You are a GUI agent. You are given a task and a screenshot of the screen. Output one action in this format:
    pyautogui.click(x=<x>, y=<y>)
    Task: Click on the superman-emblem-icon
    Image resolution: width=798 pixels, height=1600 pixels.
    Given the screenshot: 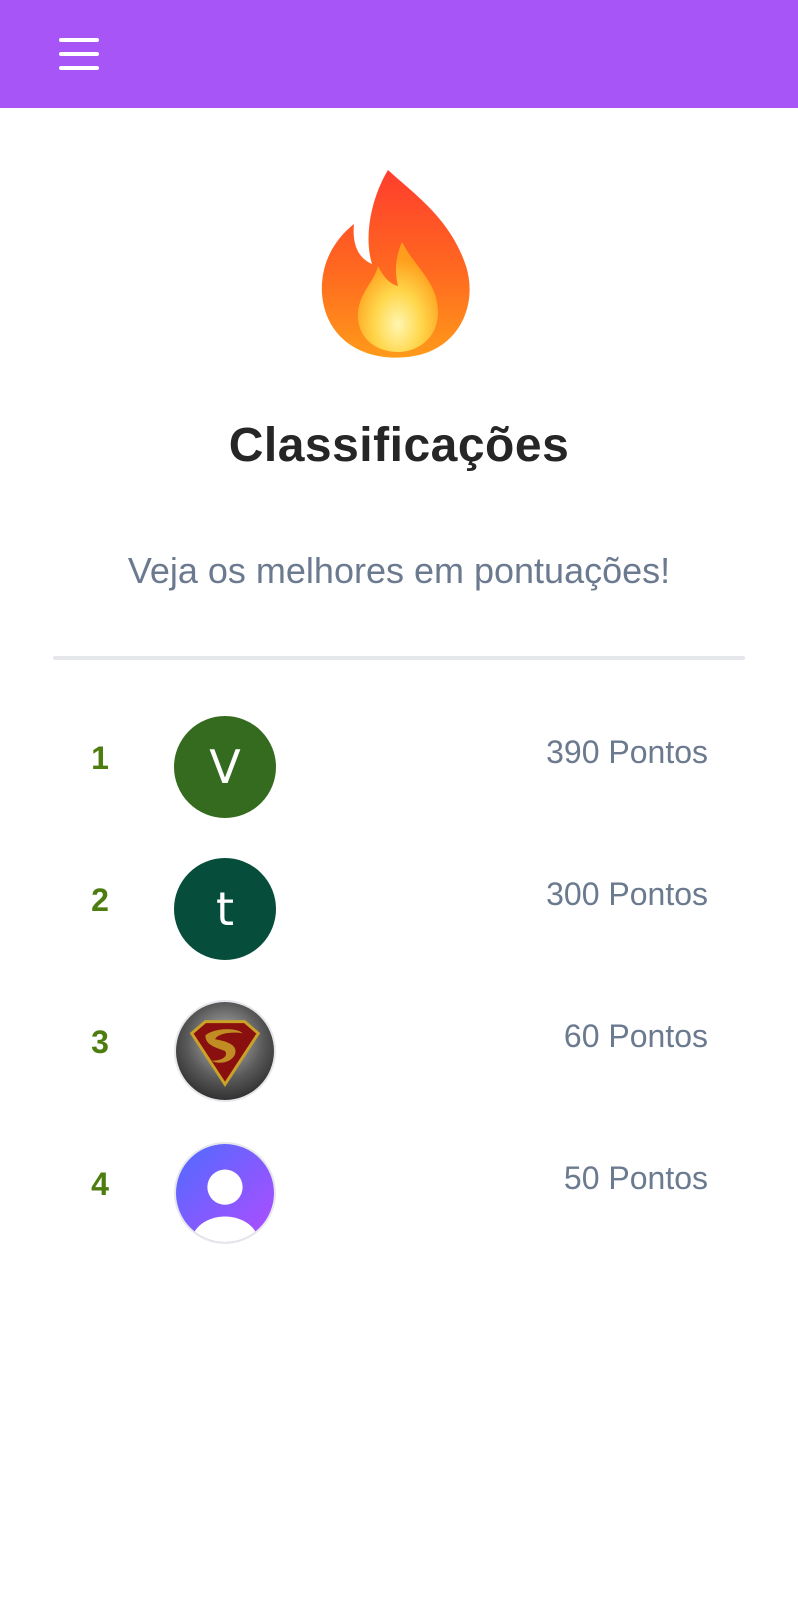 What is the action you would take?
    pyautogui.click(x=225, y=1051)
    